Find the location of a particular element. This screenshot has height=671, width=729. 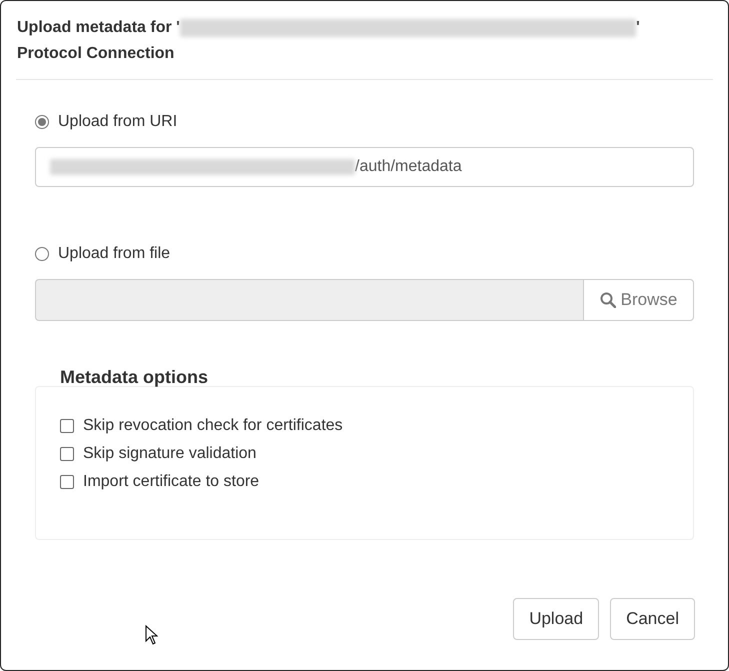

radio-label: Upload from URI is located at coordinates (118, 122).